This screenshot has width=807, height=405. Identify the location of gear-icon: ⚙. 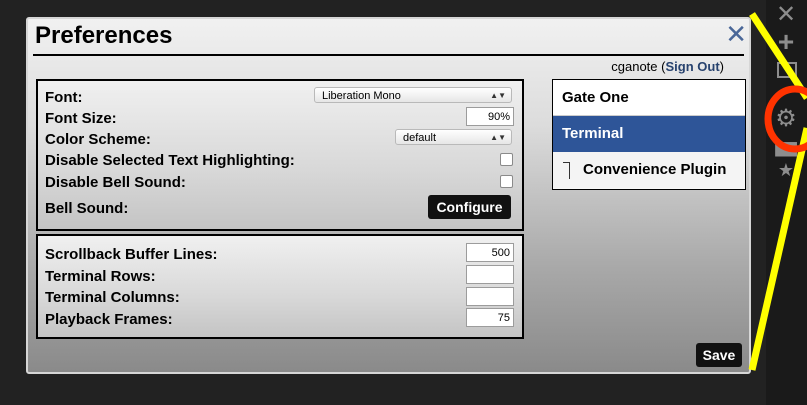
(786, 118).